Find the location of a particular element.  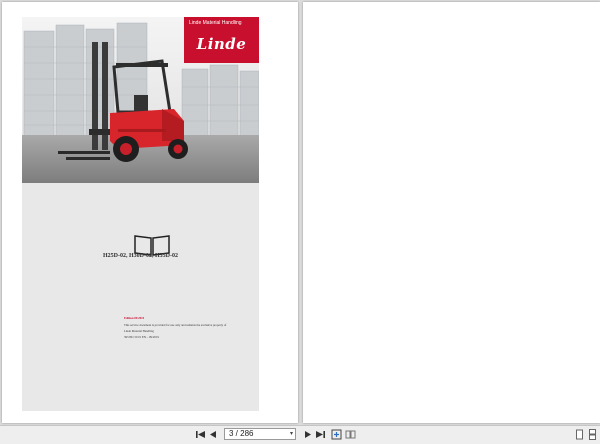

page-navigation-toolbar: 3 / 286 ▾ is located at coordinates (300, 434).